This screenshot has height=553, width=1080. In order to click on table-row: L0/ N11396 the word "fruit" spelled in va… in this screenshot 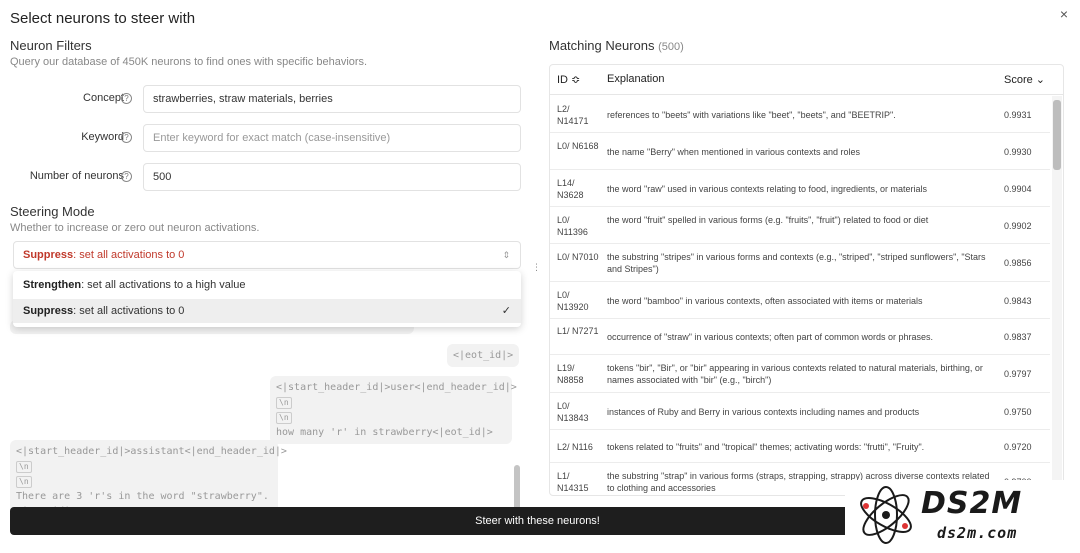, I will do `click(800, 225)`.